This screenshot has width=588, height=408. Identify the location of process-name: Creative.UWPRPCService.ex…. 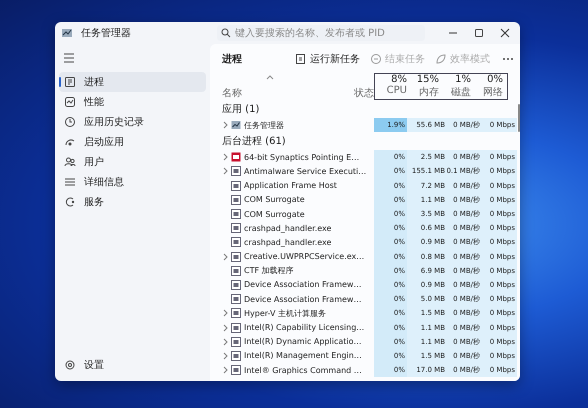
(304, 257).